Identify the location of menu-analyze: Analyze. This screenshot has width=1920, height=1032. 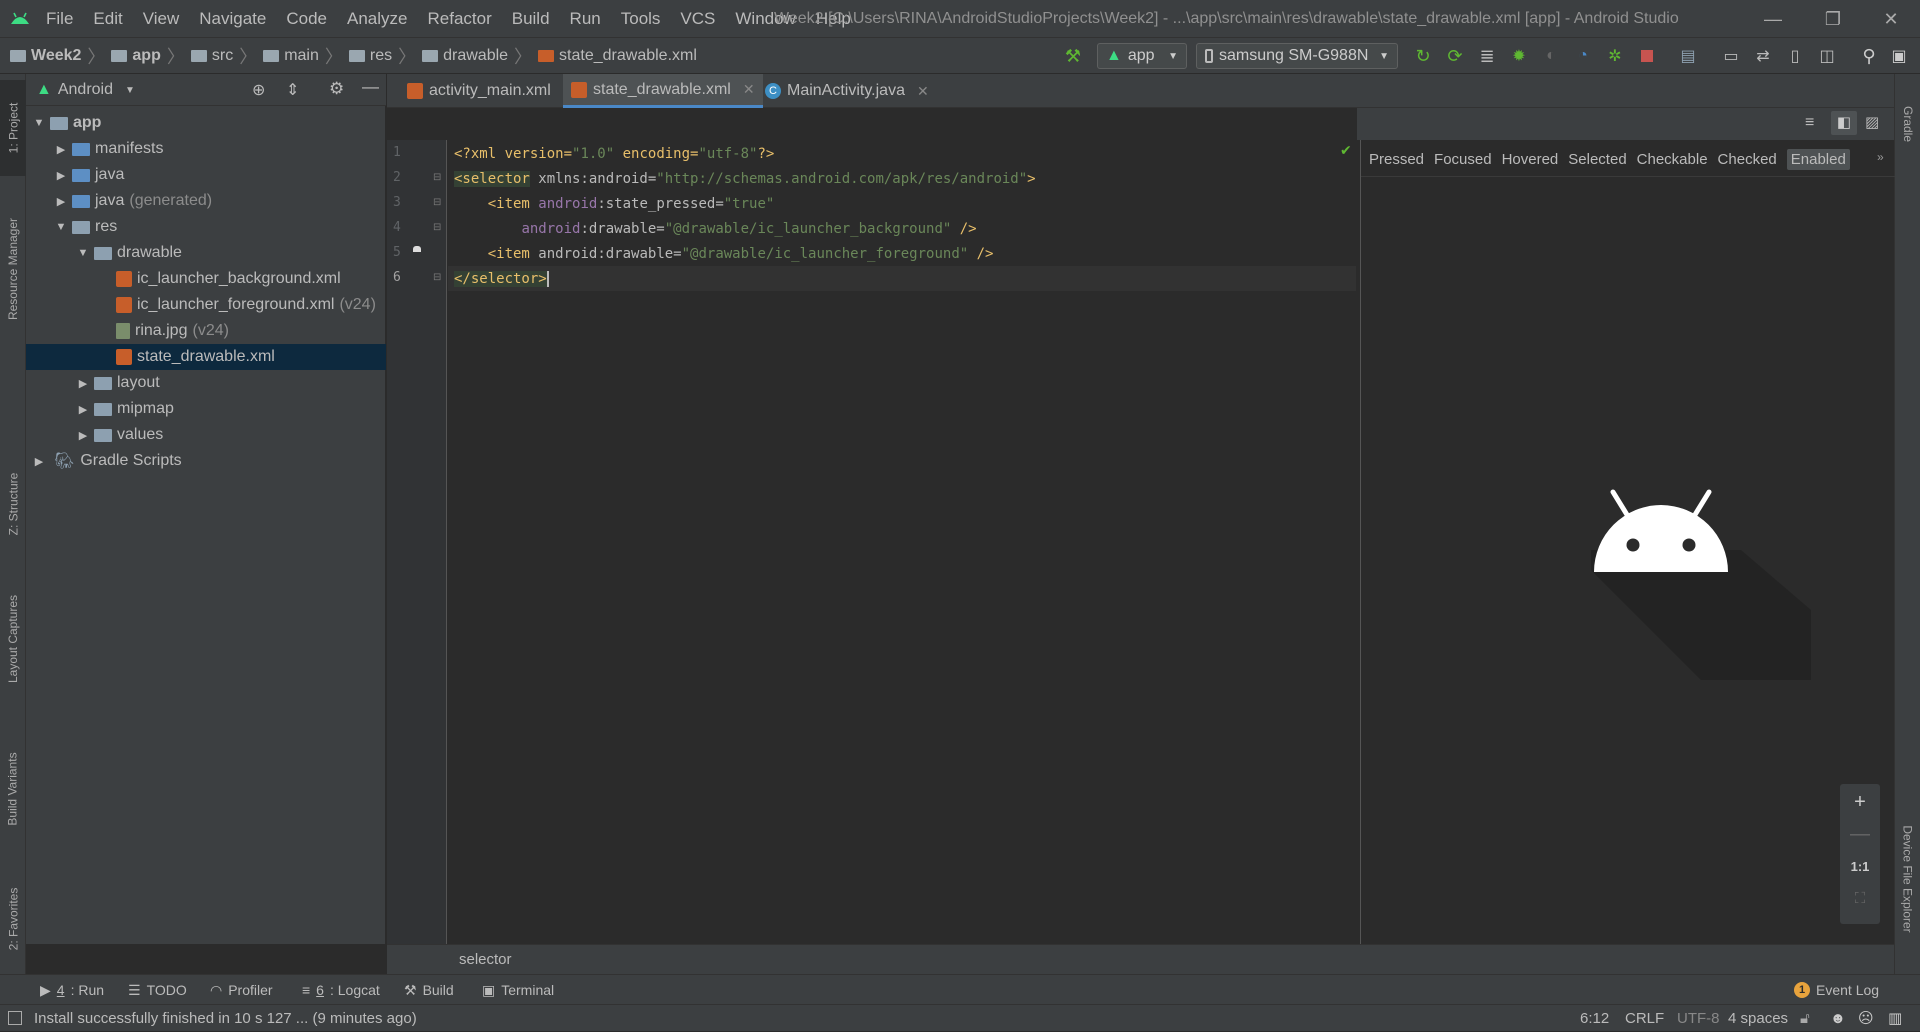
(377, 19).